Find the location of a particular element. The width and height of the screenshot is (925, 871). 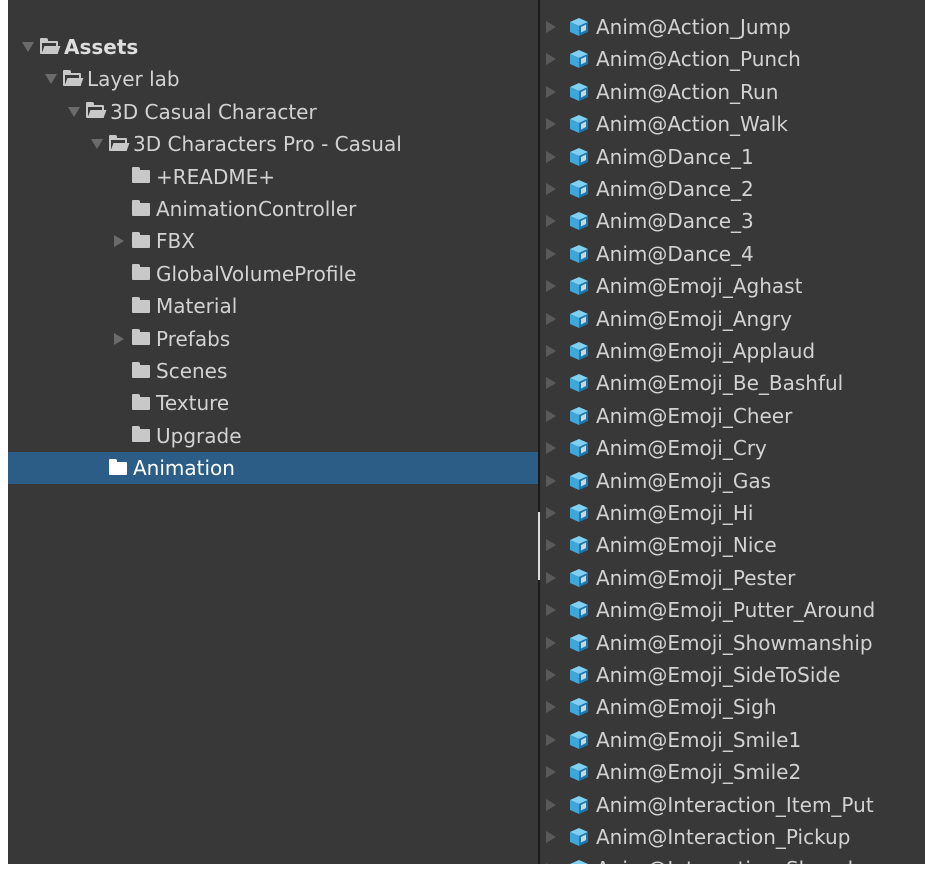

asset-item-anim-emoji-sigh: Anim@Emoji_Sigh is located at coordinates (732, 707).